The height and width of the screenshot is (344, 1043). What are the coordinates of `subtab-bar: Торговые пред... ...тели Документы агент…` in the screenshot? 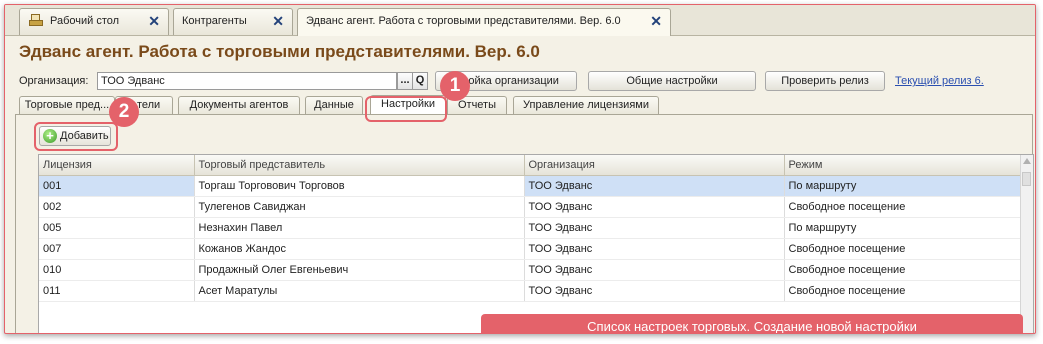 It's located at (527, 105).